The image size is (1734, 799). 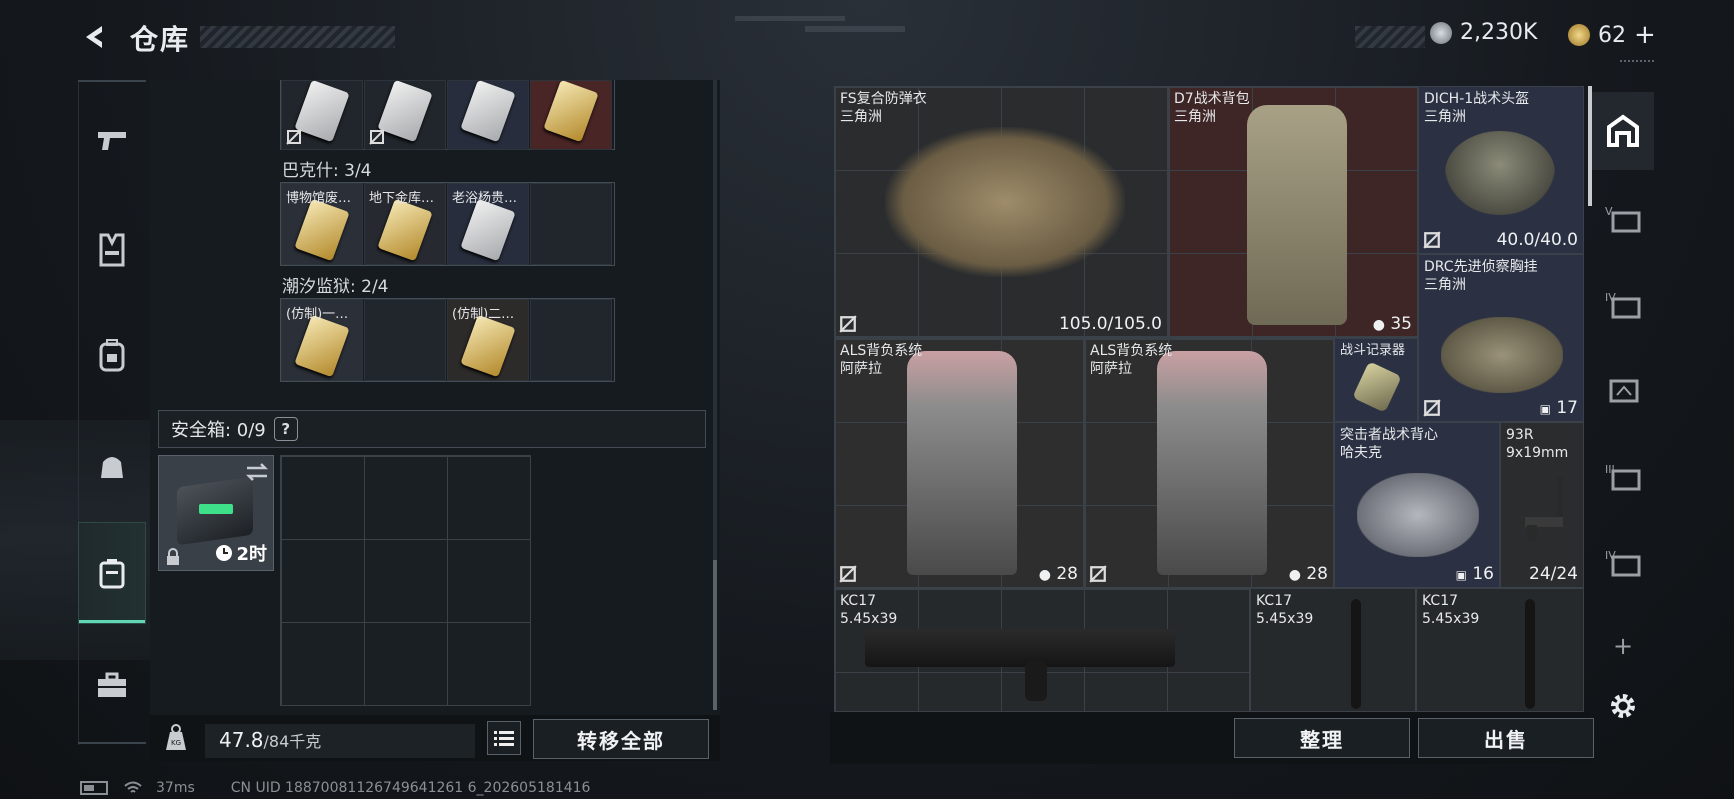 I want to click on key-group-row1, so click(x=447, y=114).